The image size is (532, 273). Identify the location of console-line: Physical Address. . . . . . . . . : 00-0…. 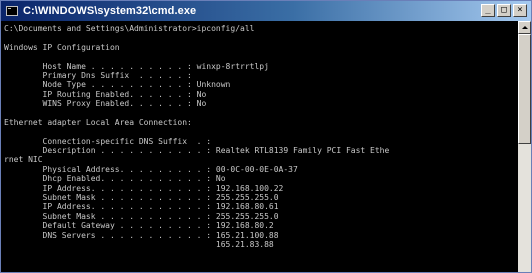
(151, 169).